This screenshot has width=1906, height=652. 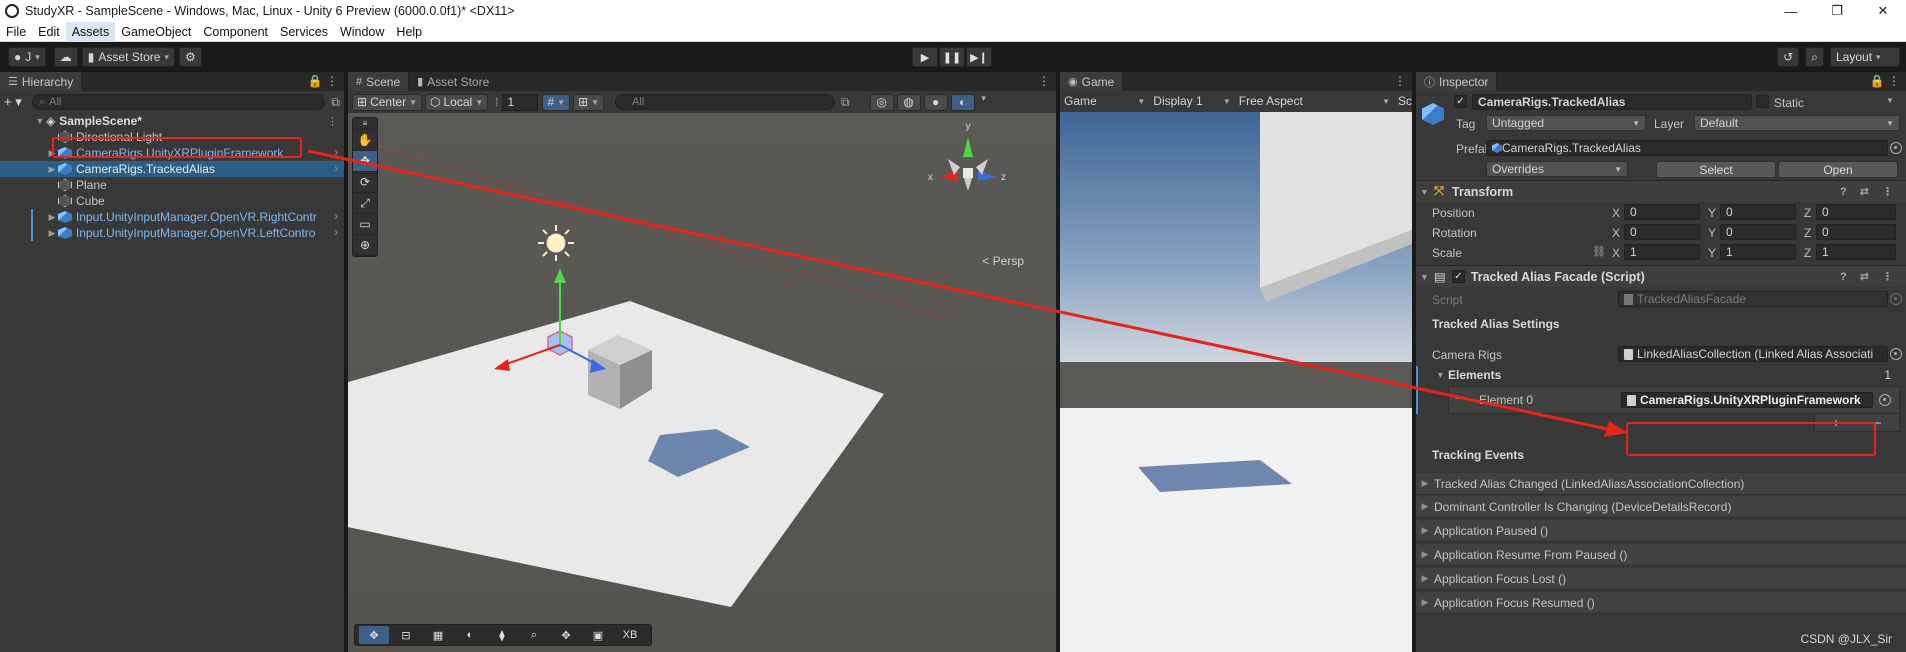 What do you see at coordinates (1460, 101) in the screenshot?
I see `active-checkbox: ✓` at bounding box center [1460, 101].